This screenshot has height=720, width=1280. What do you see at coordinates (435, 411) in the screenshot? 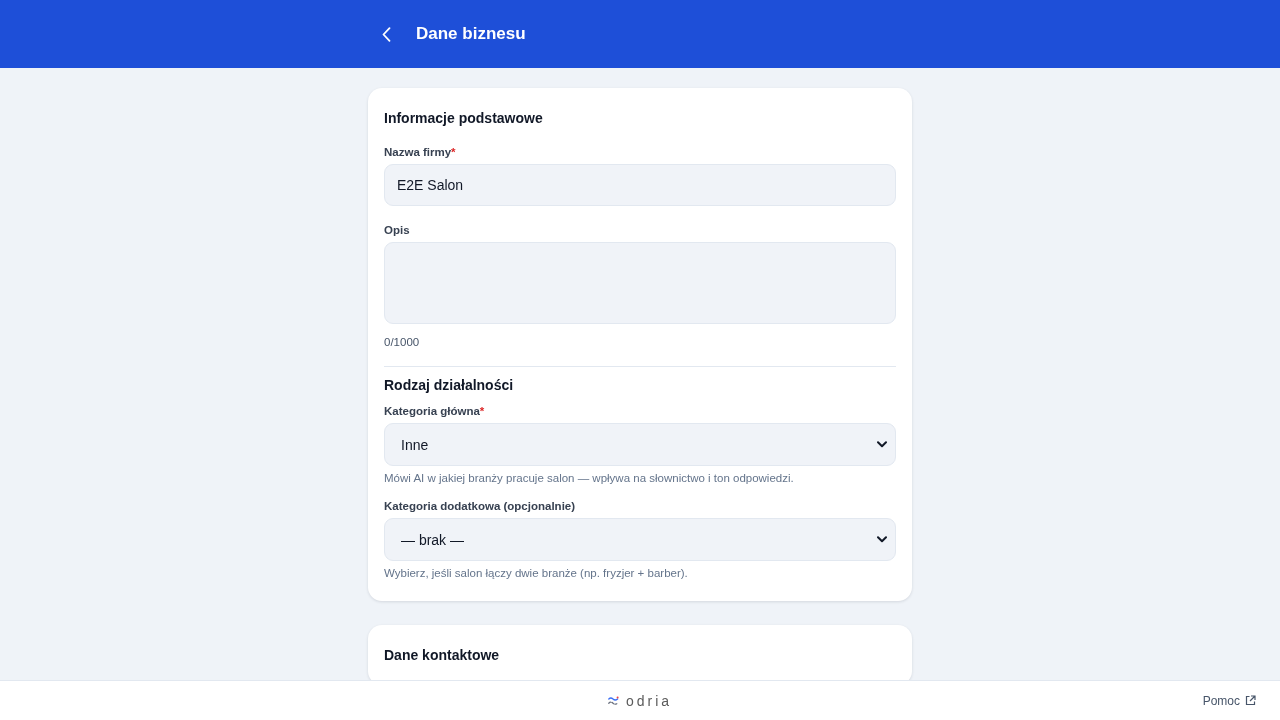
I see `field-label: Kategoria główna*` at bounding box center [435, 411].